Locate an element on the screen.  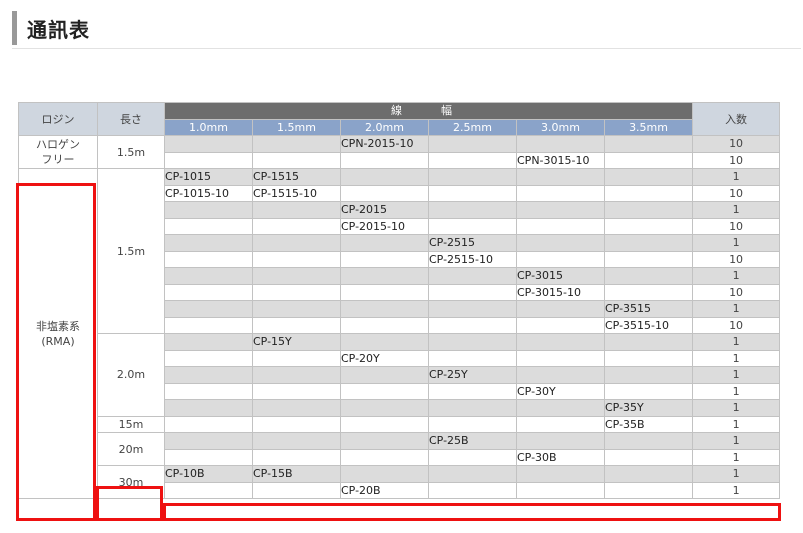
rosin-label-halogen-free: ハロゲン フリー is located at coordinates (58, 152).